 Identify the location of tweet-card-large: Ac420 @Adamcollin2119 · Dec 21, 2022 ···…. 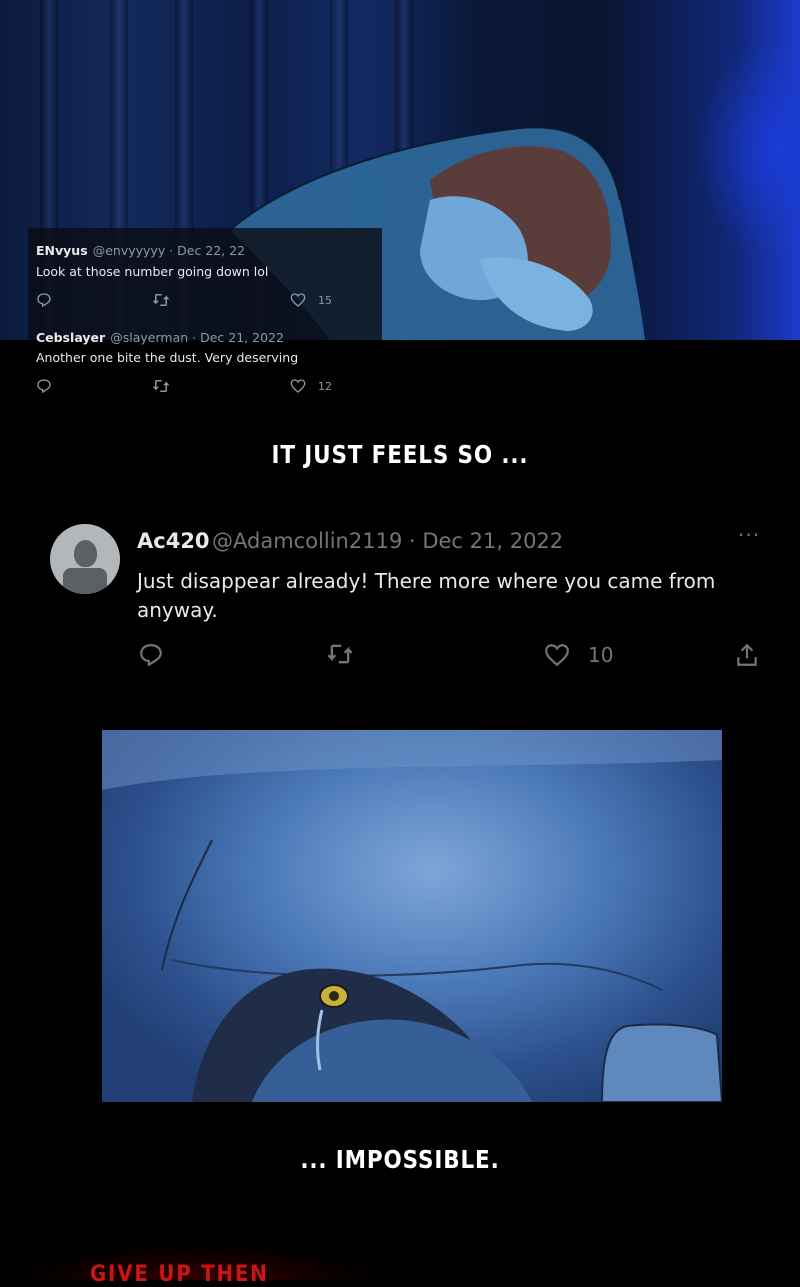
(413, 600).